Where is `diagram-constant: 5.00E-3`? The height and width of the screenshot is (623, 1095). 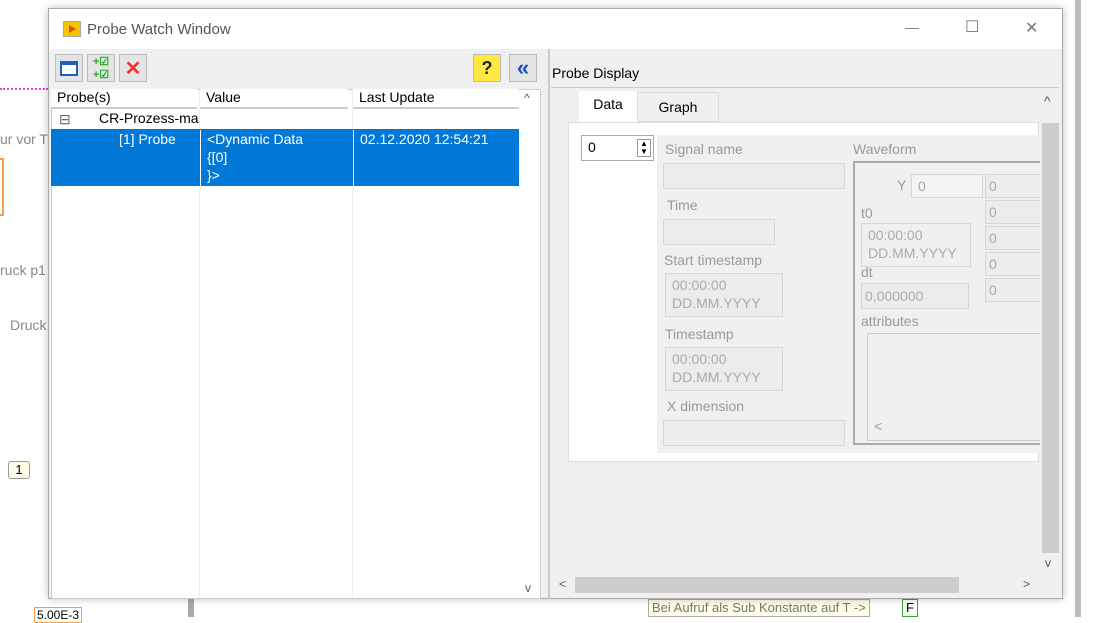
diagram-constant: 5.00E-3 is located at coordinates (58, 615).